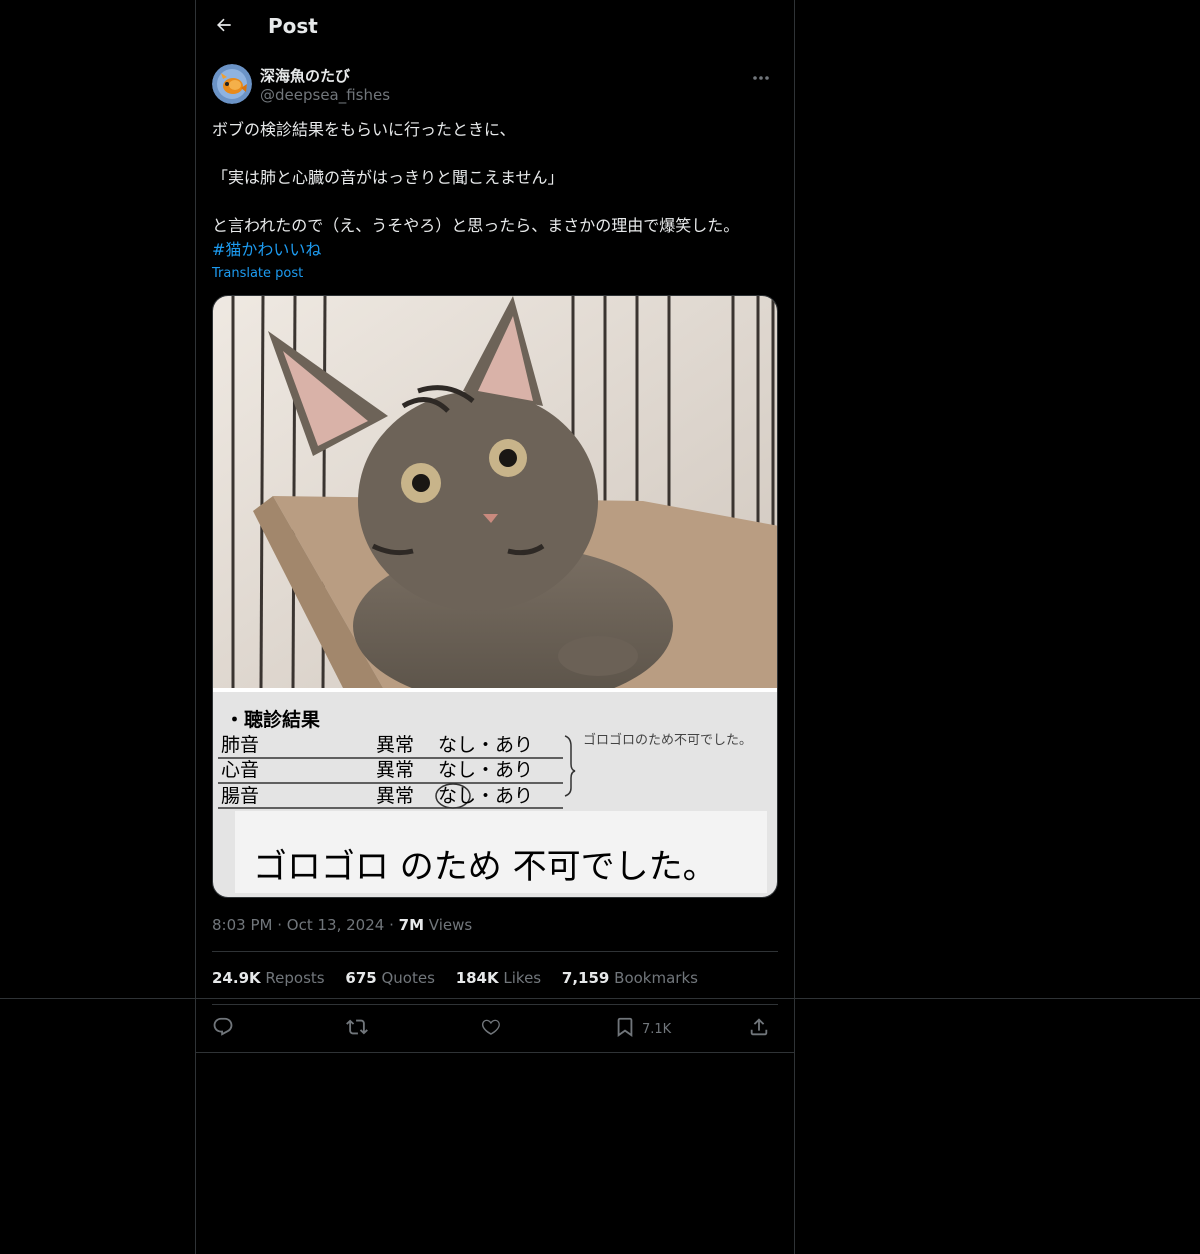 This screenshot has height=1254, width=1200. Describe the element at coordinates (411, 925) in the screenshot. I see `views-count: 7M` at that location.